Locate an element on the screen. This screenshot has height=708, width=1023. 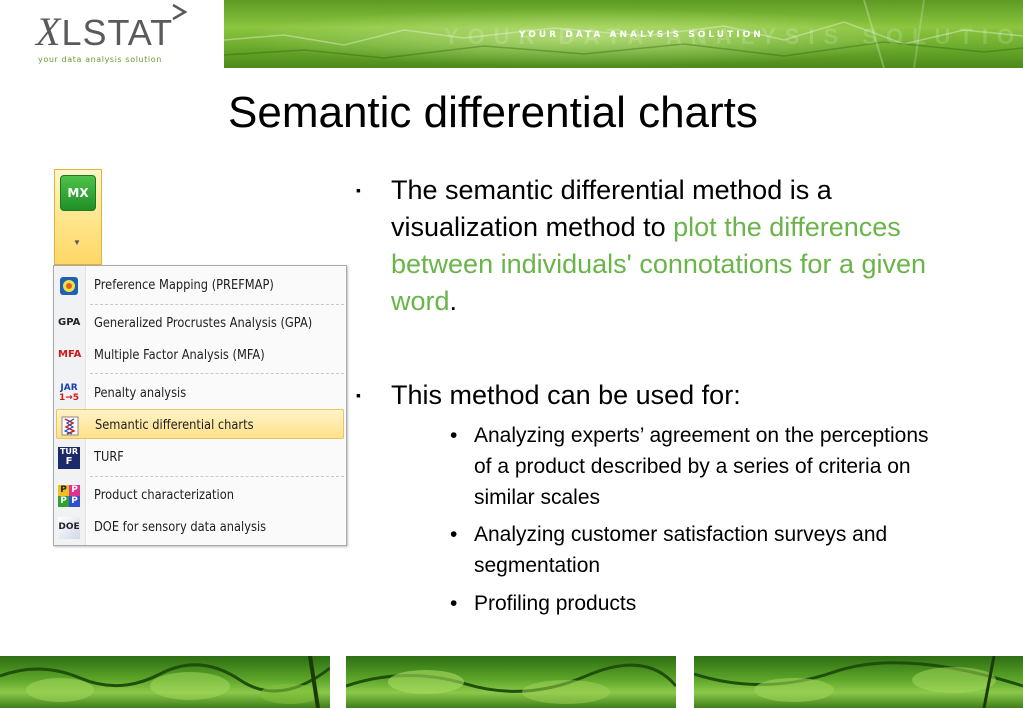
bullet-main: ▪ This method can be used for: is located at coordinates (646, 397).